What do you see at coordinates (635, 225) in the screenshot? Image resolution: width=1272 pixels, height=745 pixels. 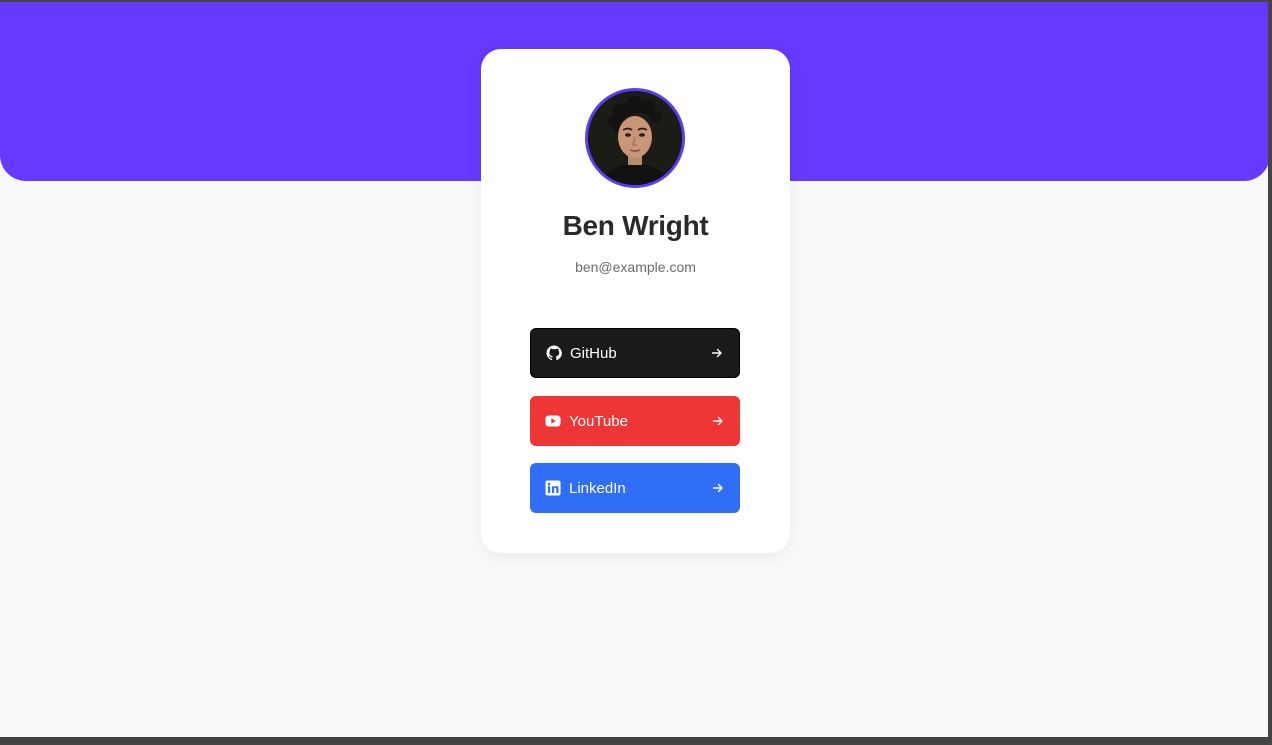 I see `profile-name: Ben Wright` at bounding box center [635, 225].